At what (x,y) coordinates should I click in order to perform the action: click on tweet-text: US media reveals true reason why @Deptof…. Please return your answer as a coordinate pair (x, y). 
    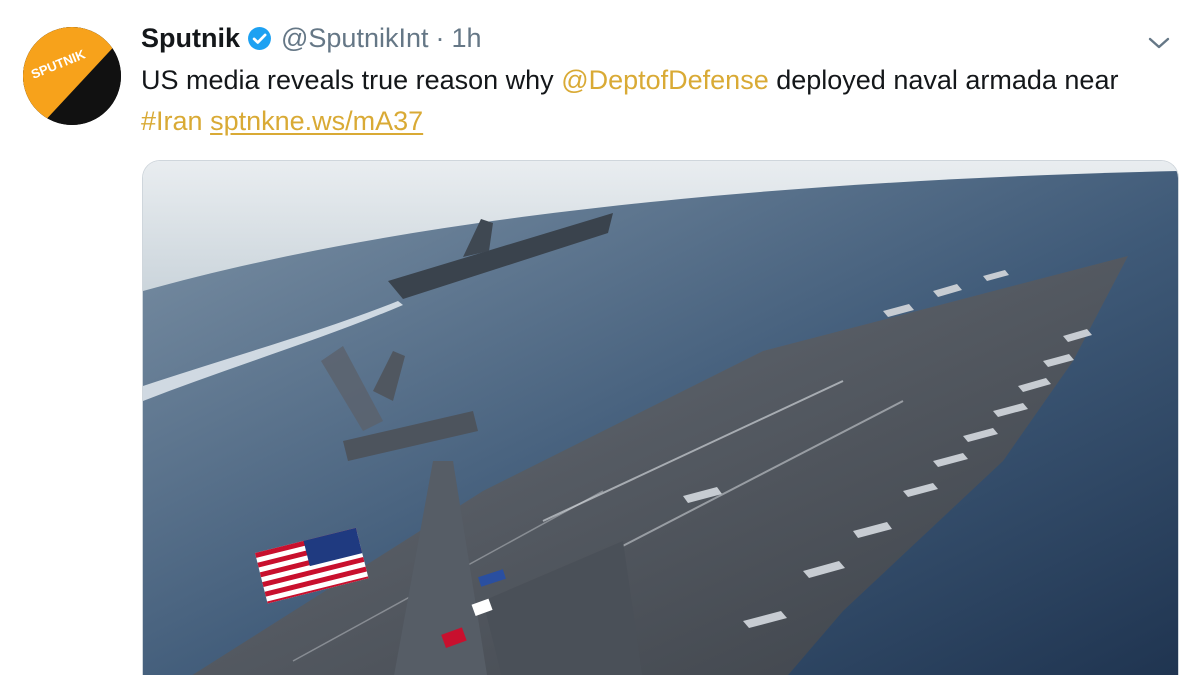
    Looking at the image, I should click on (661, 101).